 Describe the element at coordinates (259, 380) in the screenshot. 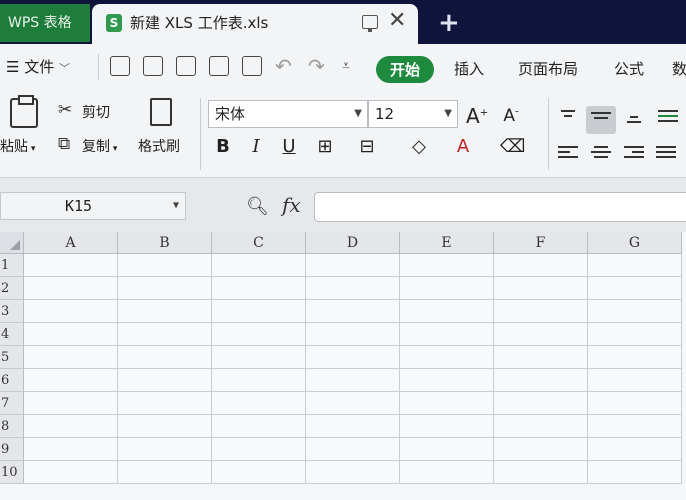

I see `cell-c6` at that location.